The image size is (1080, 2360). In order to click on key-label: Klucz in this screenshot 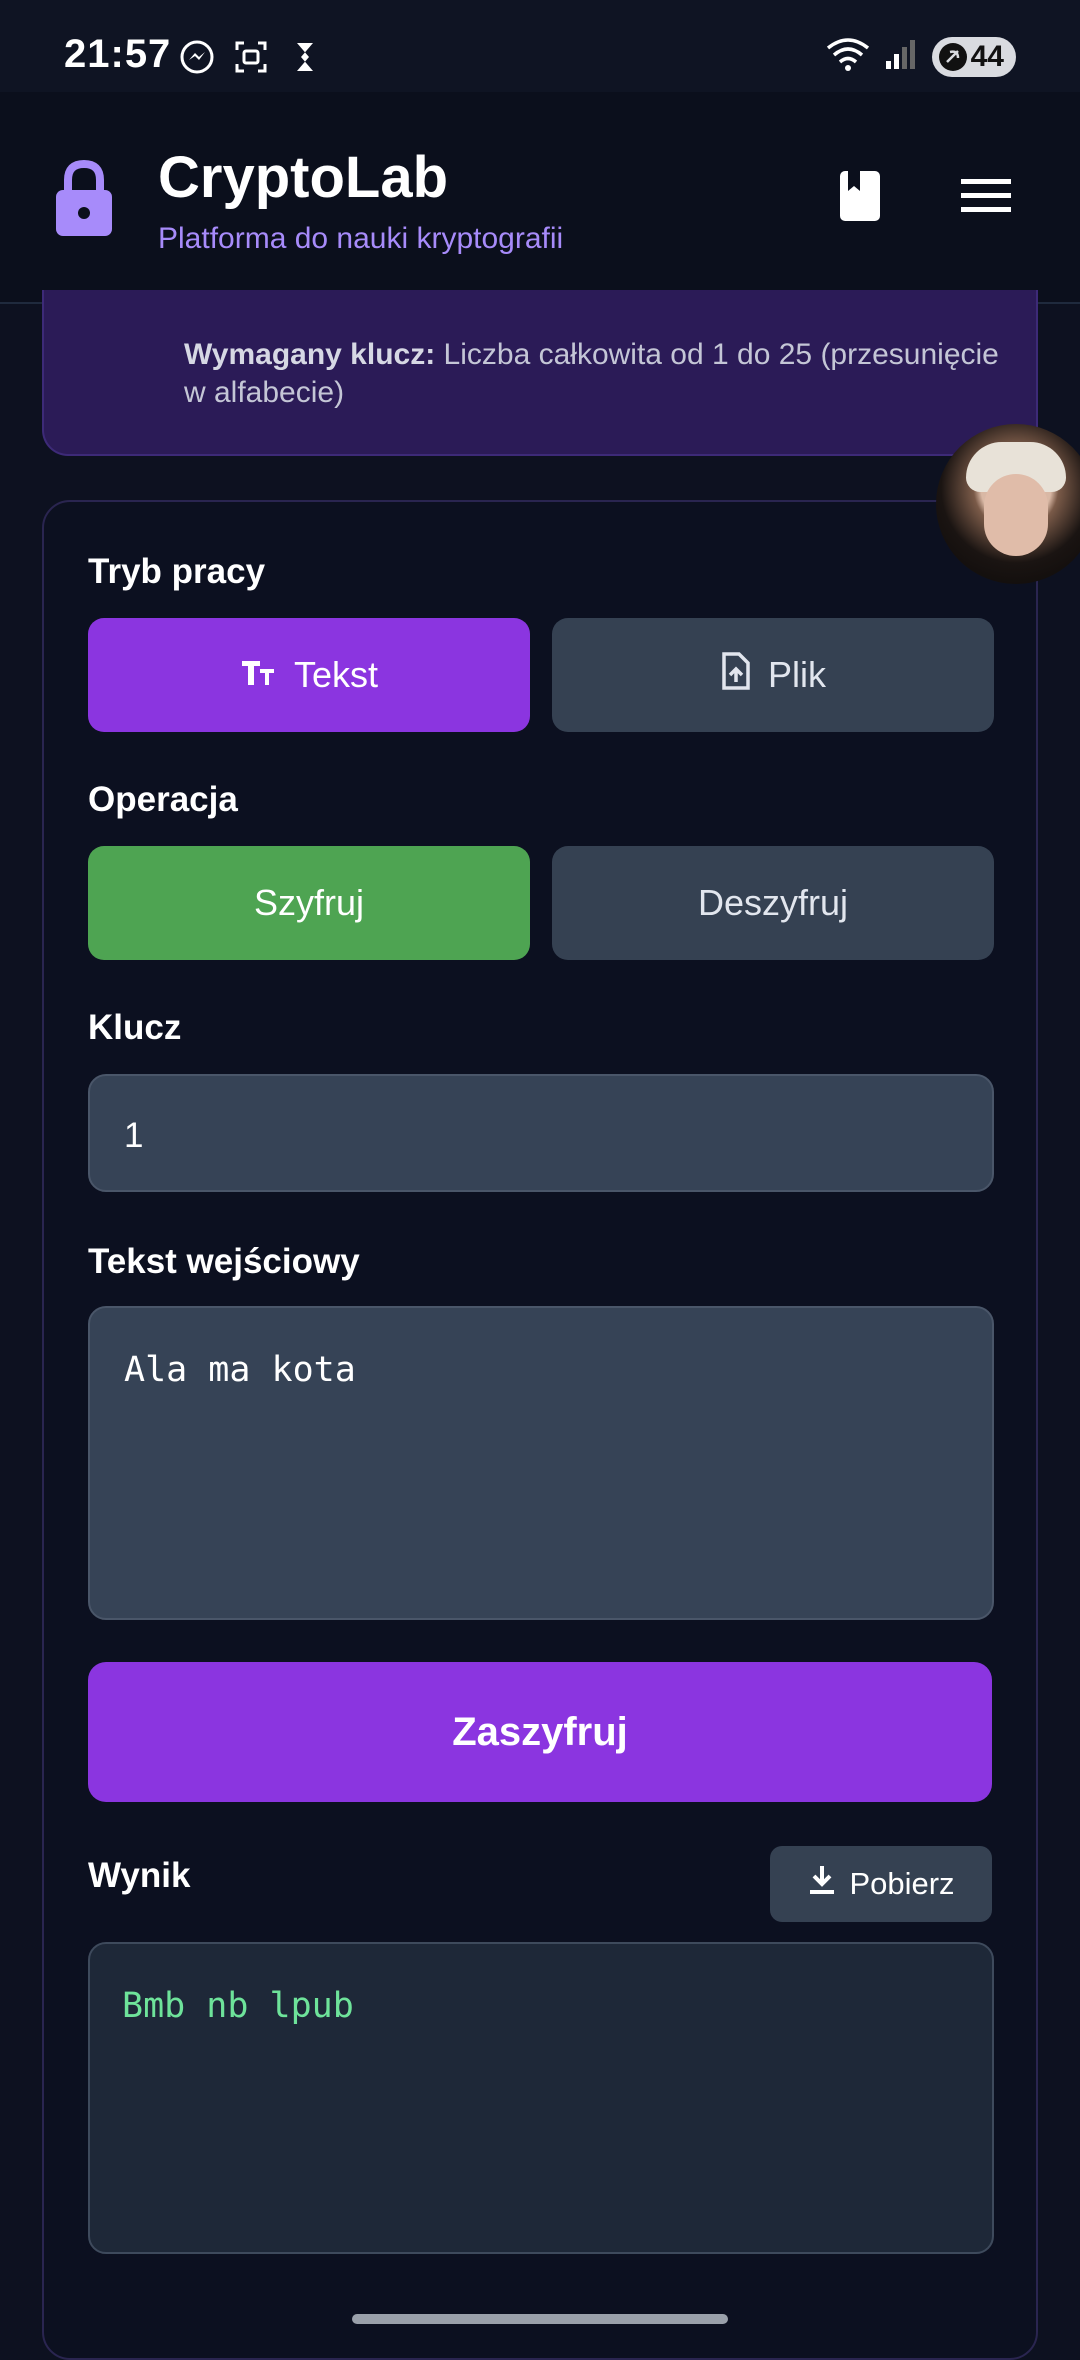, I will do `click(135, 1027)`.